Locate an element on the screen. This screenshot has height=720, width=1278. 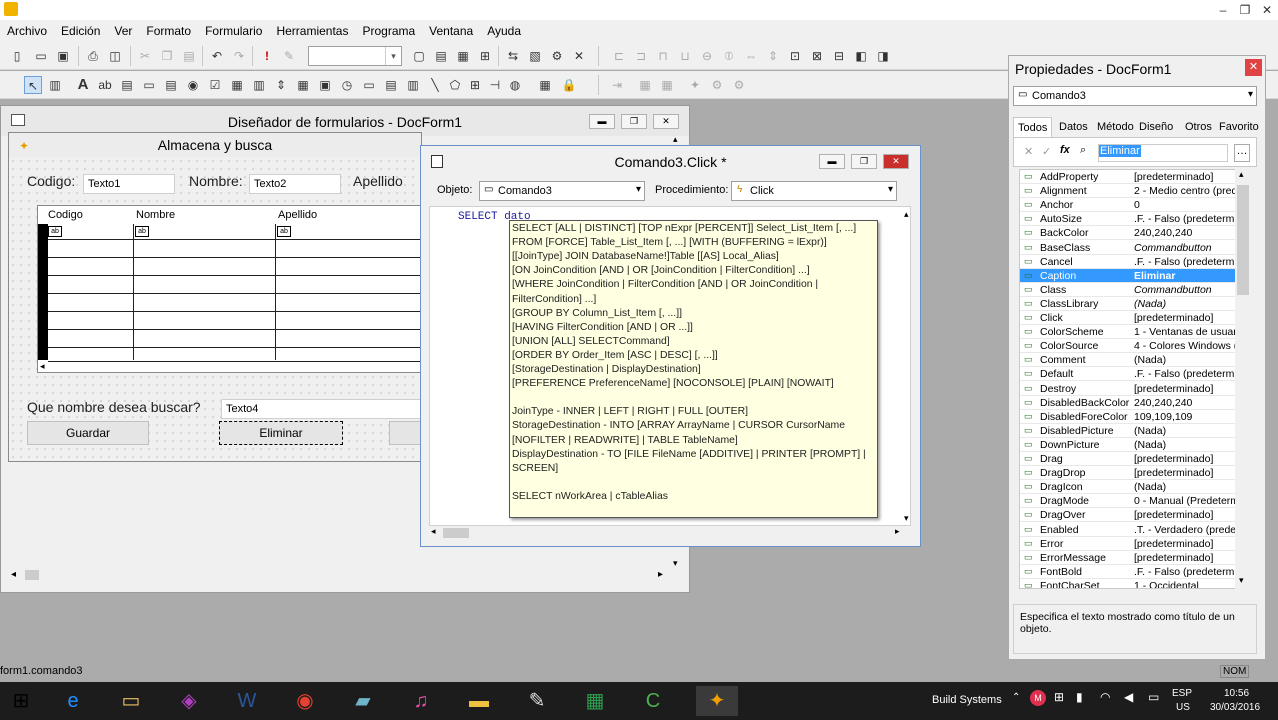
paint-icon: ✎ is located at coordinates (537, 701).